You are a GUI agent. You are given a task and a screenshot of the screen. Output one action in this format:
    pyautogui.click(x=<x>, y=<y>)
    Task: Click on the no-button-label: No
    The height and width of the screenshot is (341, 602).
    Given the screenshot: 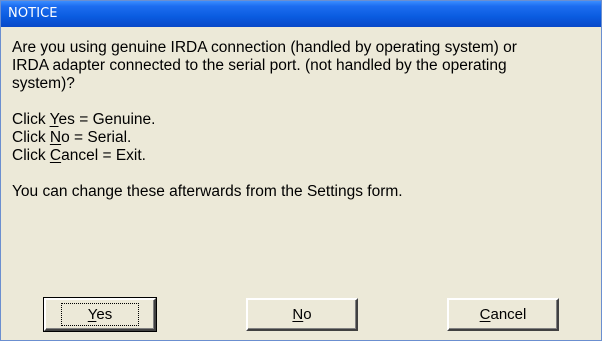 What is the action you would take?
    pyautogui.click(x=302, y=314)
    